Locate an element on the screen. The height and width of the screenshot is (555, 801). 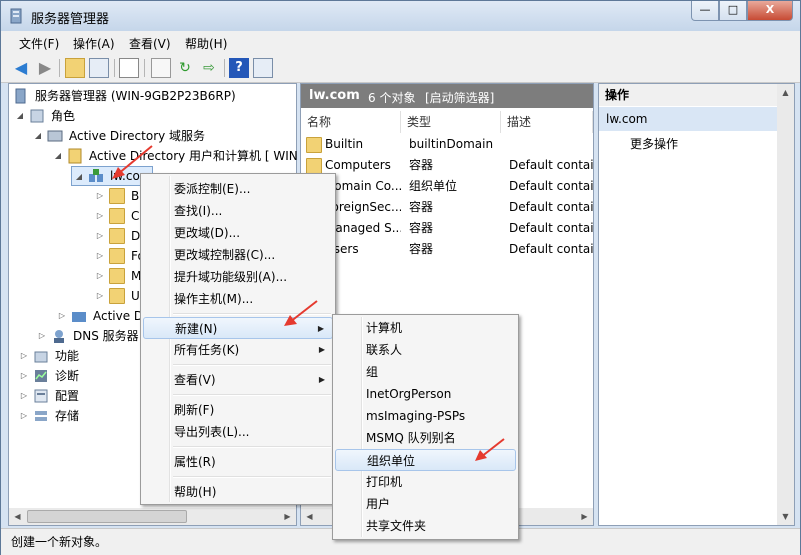
menu-view: 查看(V) ▶ is located at coordinates (238, 380).